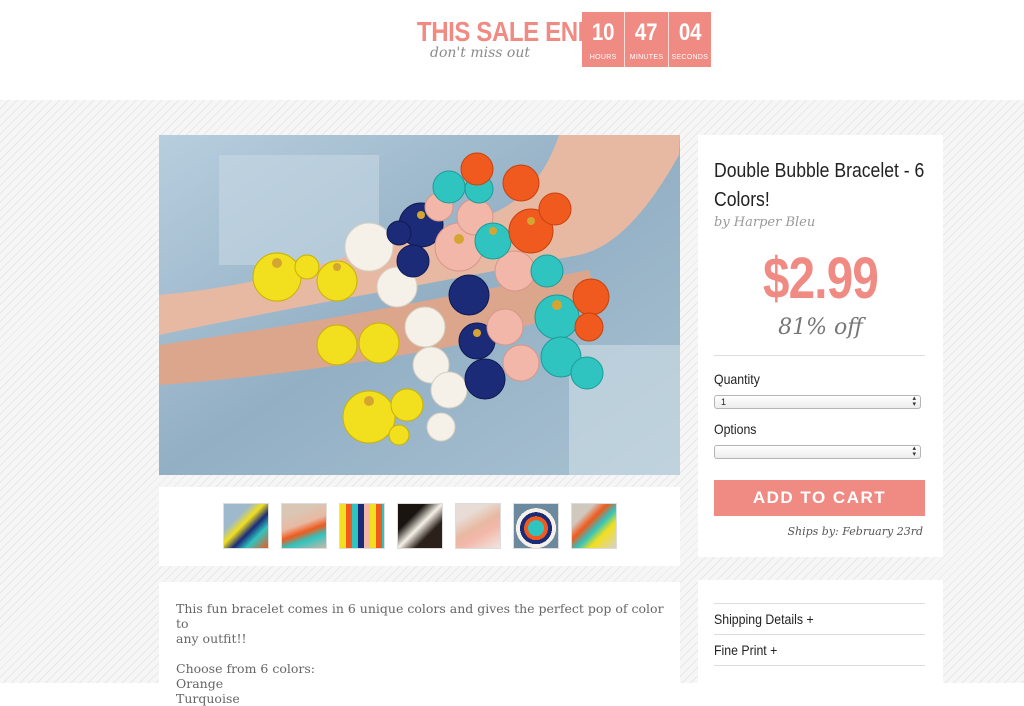 The width and height of the screenshot is (1024, 706). I want to click on discount-label: 81% off, so click(820, 327).